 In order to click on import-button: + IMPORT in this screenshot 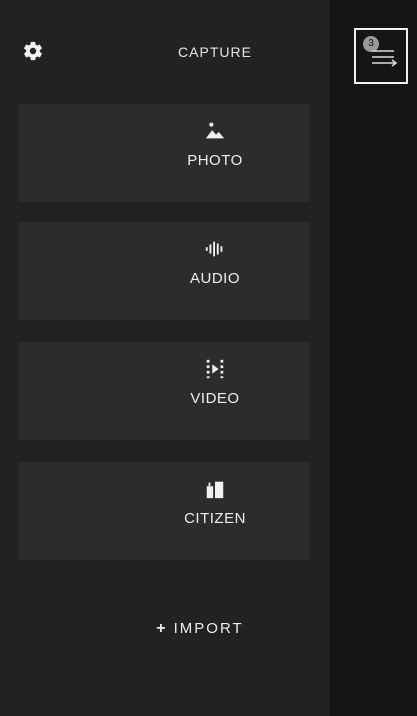, I will do `click(200, 629)`.